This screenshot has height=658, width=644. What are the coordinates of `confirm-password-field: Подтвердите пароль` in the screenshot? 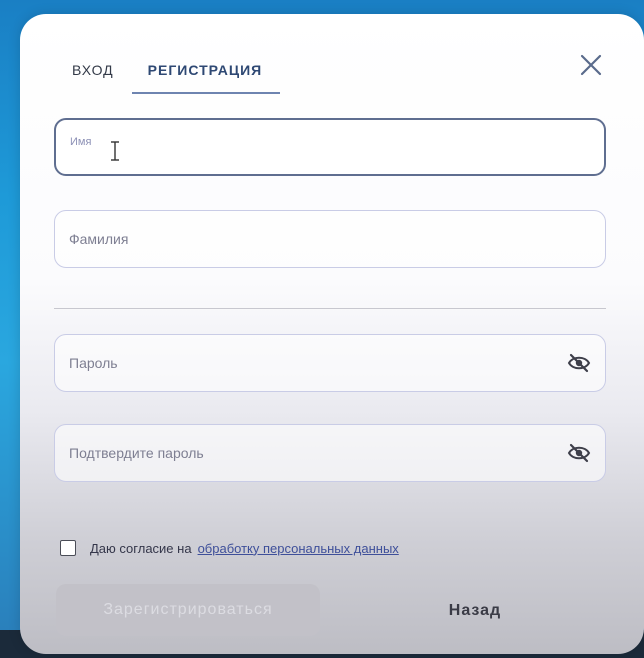 It's located at (330, 453).